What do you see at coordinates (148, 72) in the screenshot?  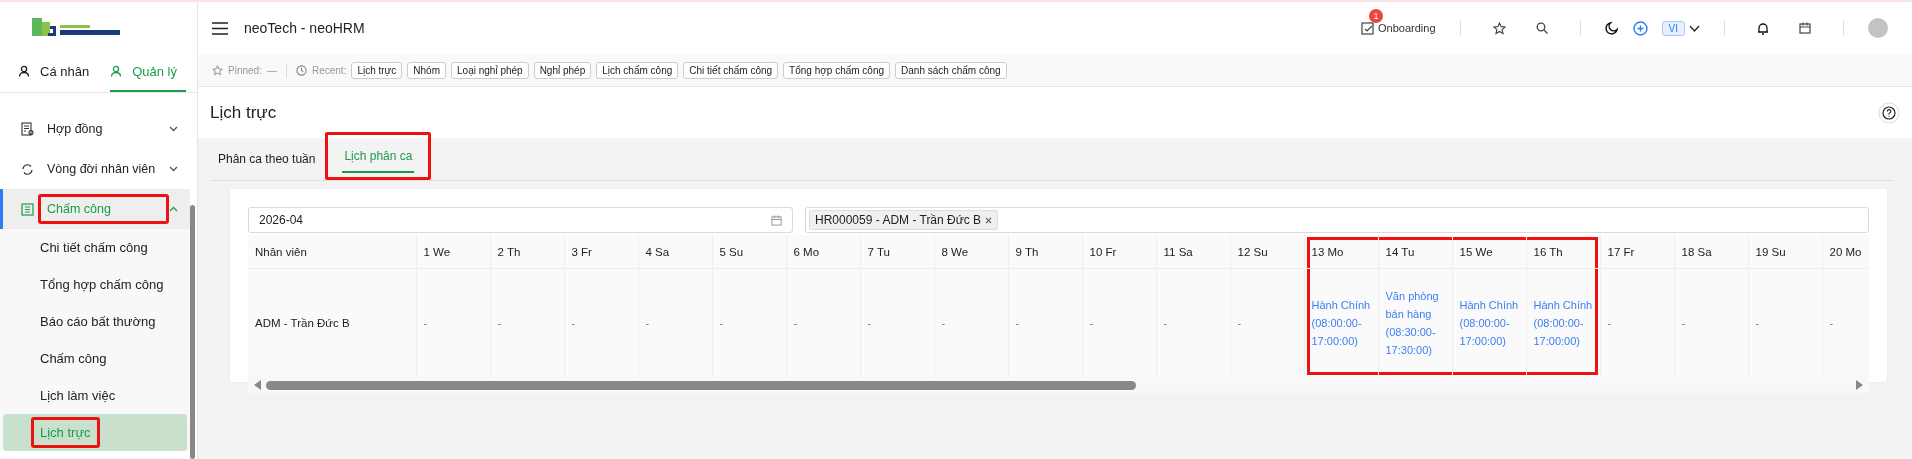 I see `sidebar-tab: Quản lý` at bounding box center [148, 72].